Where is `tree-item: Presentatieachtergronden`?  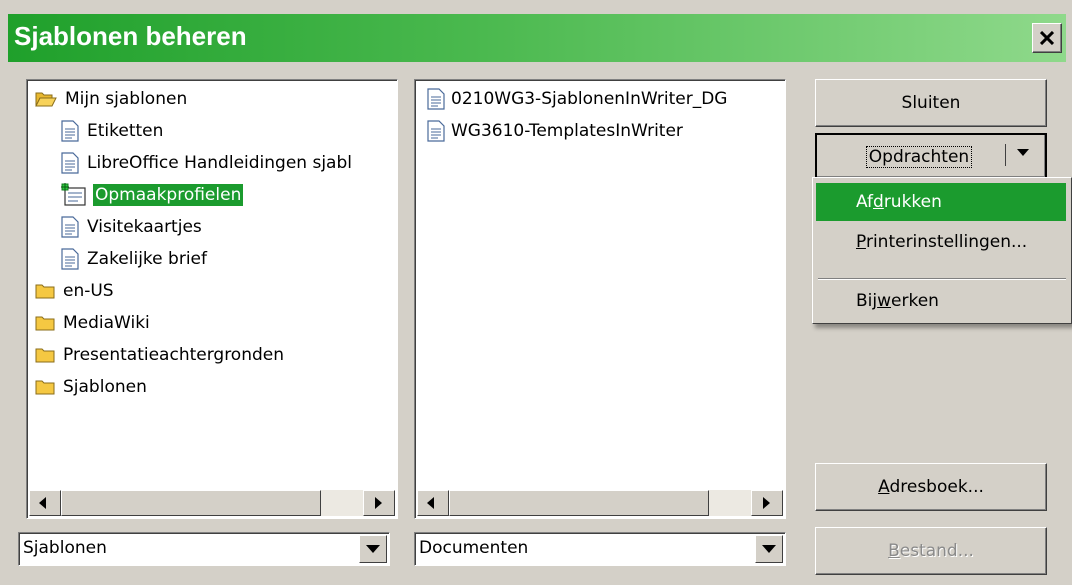 tree-item: Presentatieachtergronden is located at coordinates (160, 355).